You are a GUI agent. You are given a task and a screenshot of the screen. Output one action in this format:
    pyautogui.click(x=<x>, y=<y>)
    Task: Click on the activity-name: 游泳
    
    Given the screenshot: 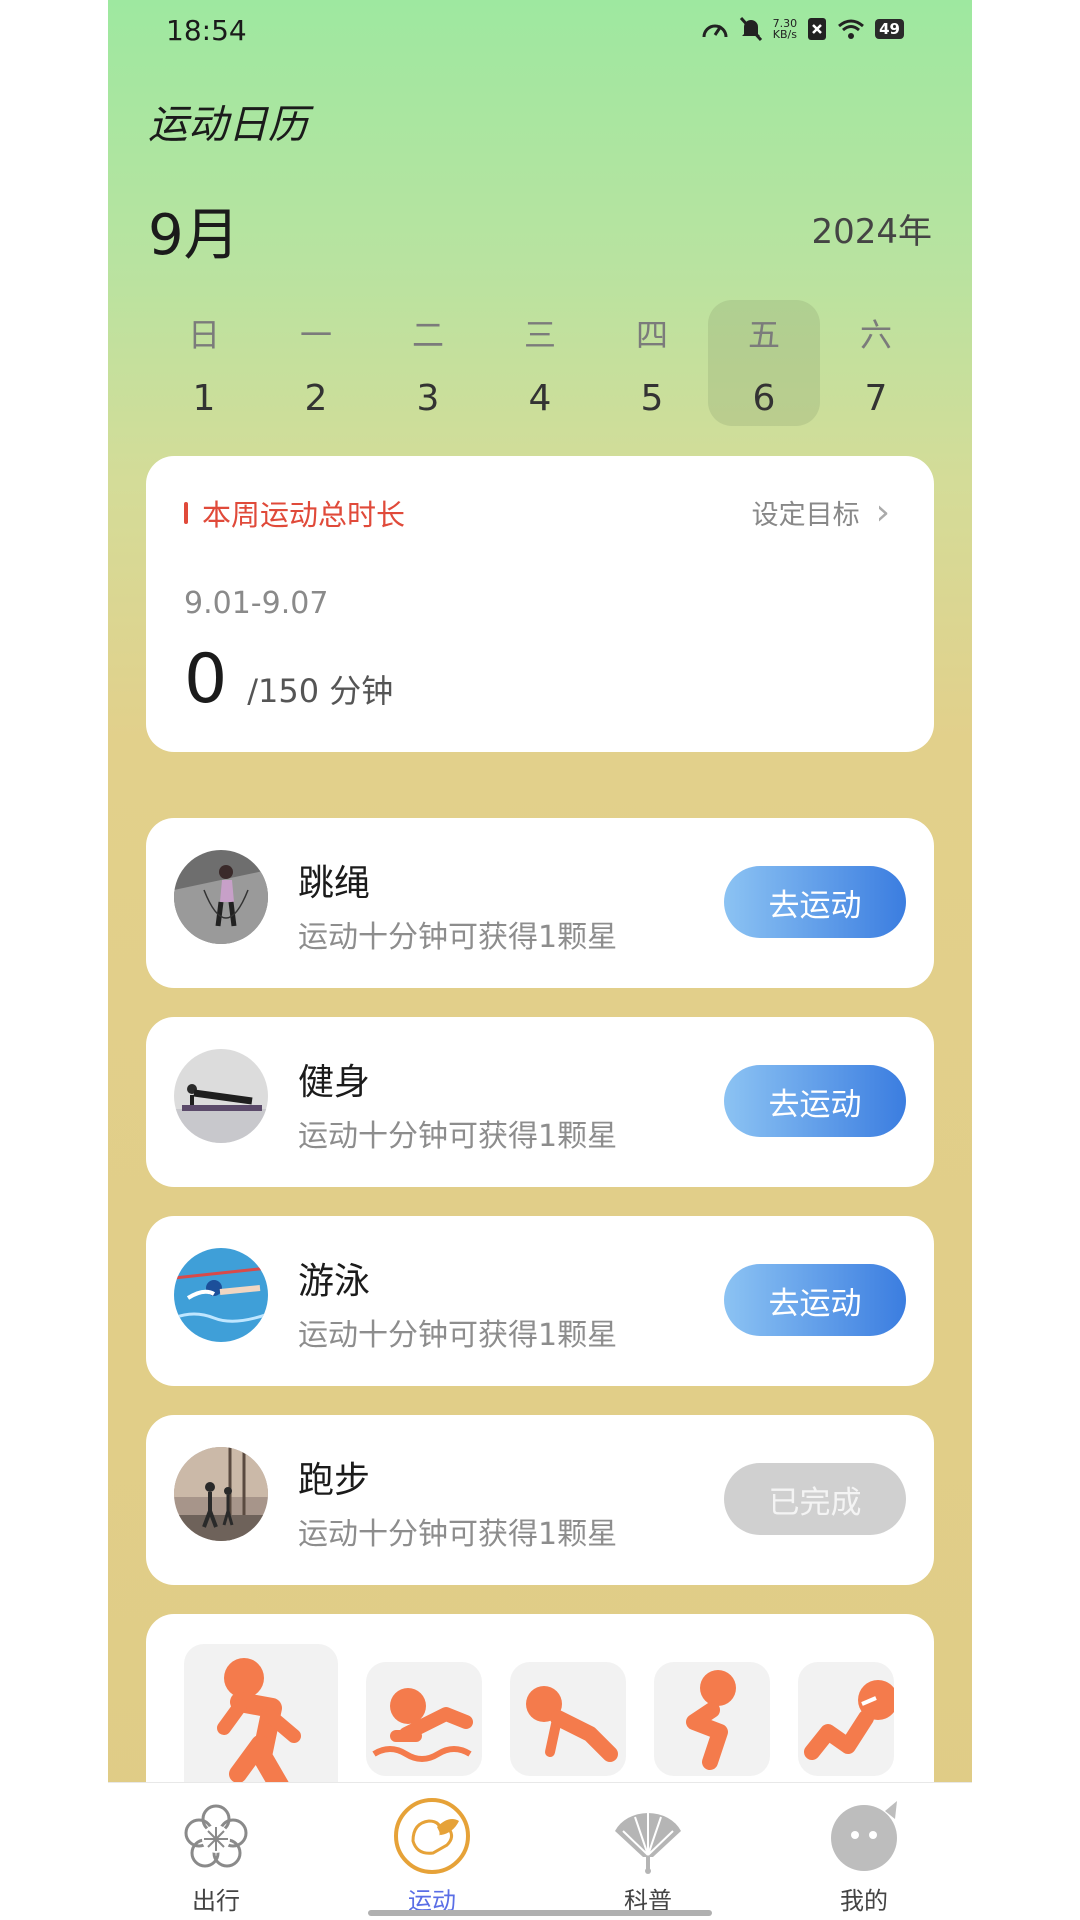 What is the action you would take?
    pyautogui.click(x=334, y=1281)
    